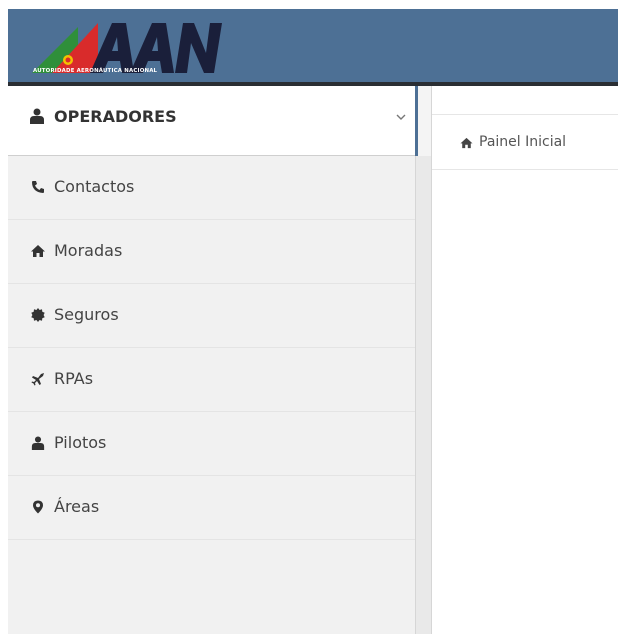 The height and width of the screenshot is (634, 618). Describe the element at coordinates (211, 188) in the screenshot. I see `sidebar-item-contactos: Contactos` at that location.